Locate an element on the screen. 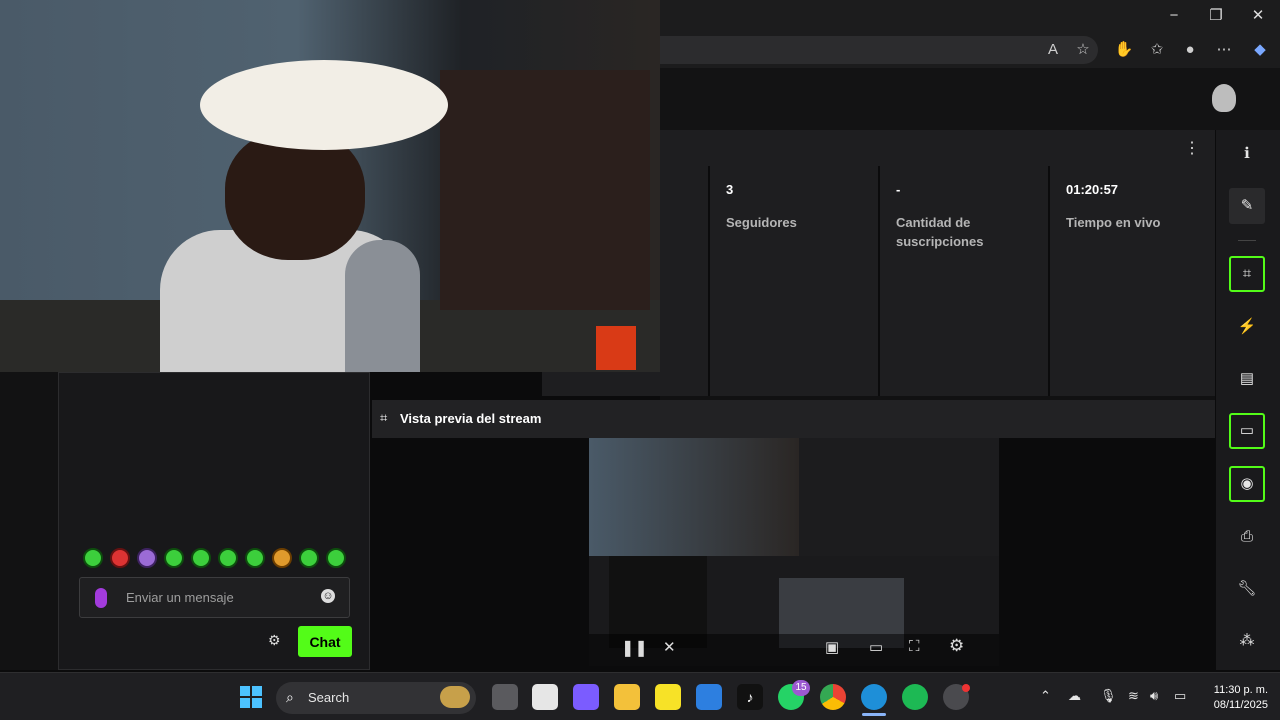 Image resolution: width=1280 pixels, height=720 pixels. copilot-app-icon is located at coordinates (586, 697).